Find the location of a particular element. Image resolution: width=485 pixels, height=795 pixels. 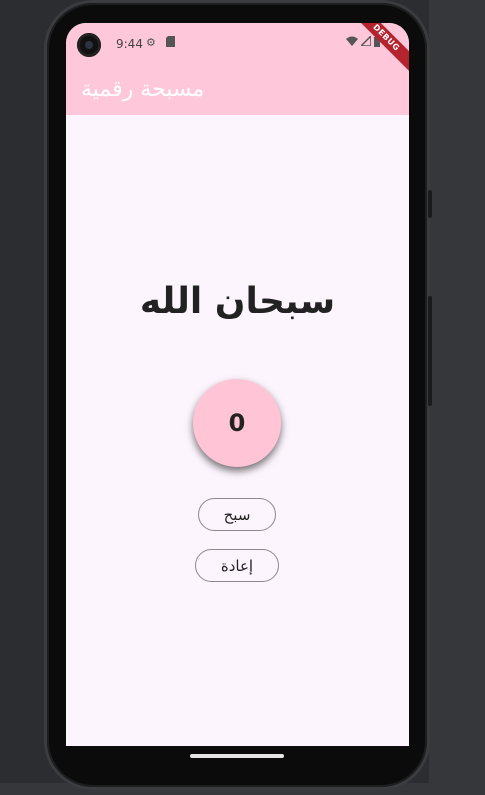

dhikr-text: سبحان الله is located at coordinates (237, 301).